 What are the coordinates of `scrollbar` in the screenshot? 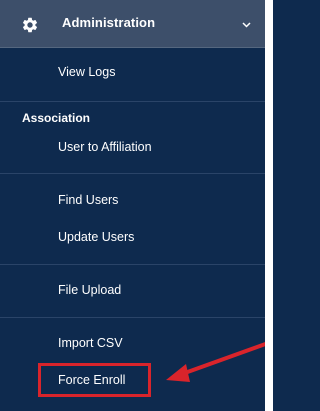 It's located at (269, 205).